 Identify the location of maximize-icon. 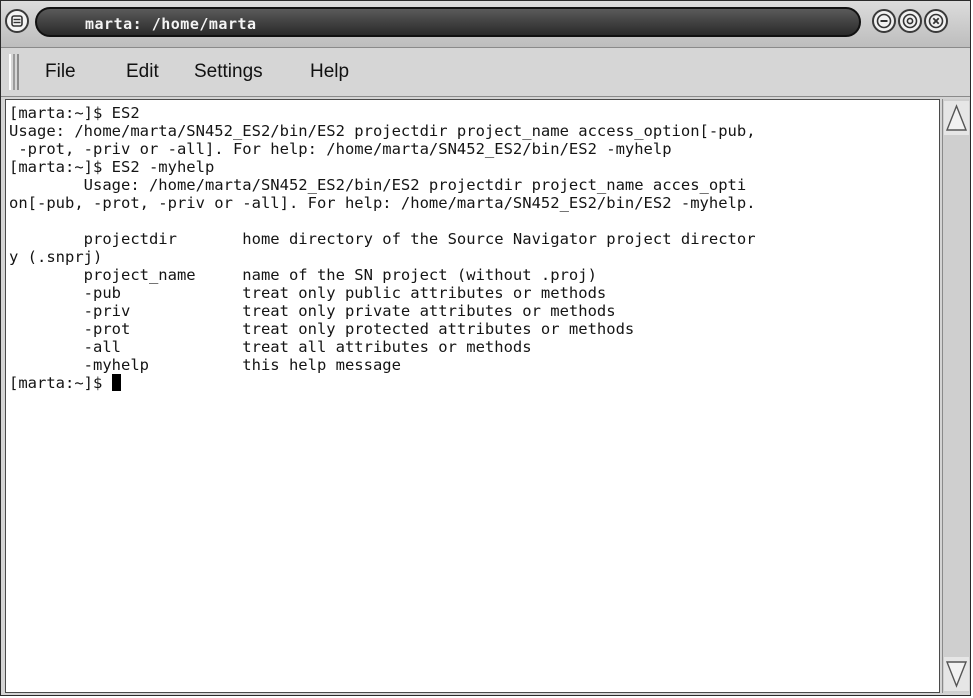
(910, 21).